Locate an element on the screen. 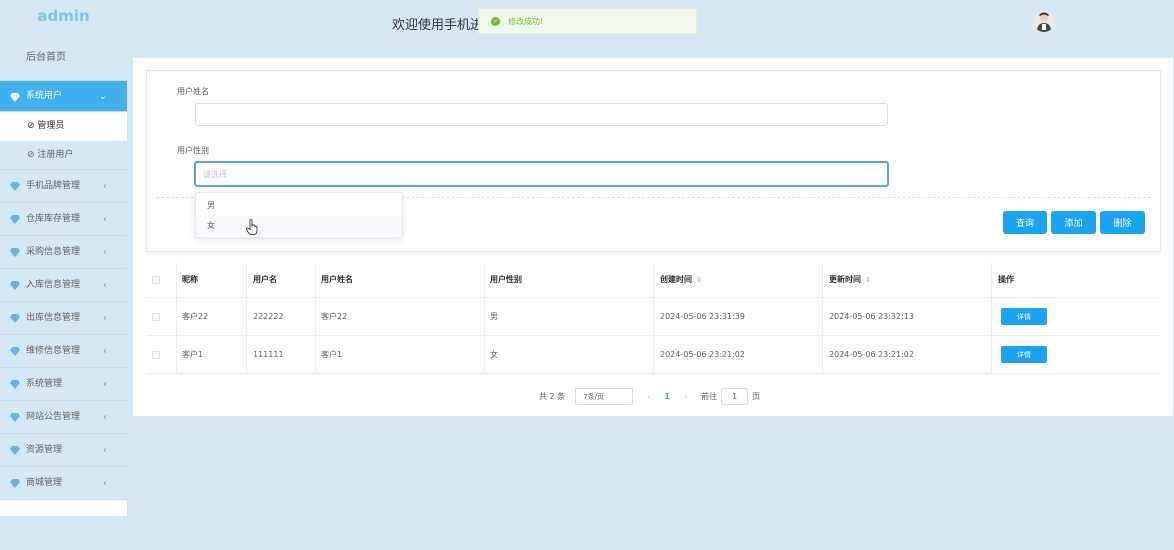 The image size is (1174, 550). sidebar-subitem-admin: ⊘ 管理员 is located at coordinates (63, 126).